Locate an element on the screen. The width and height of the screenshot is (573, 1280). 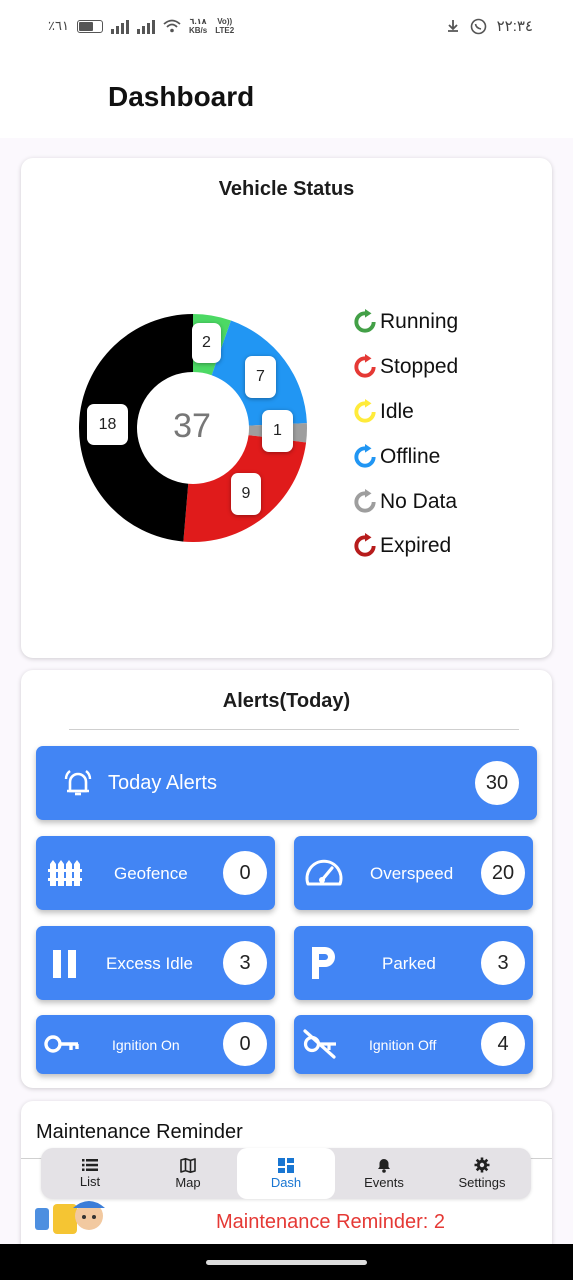
volte-indicator: Vo)) LTE2 is located at coordinates (224, 26).